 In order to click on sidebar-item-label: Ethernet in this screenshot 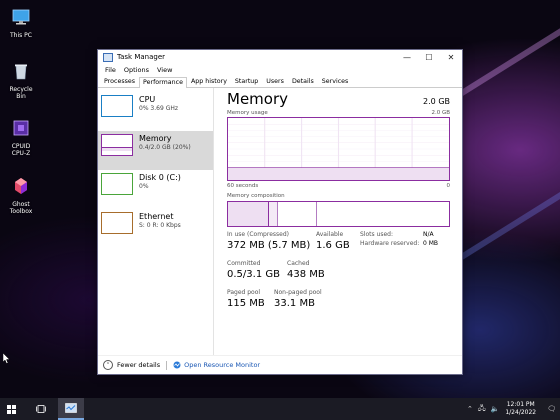, I will do `click(156, 216)`.